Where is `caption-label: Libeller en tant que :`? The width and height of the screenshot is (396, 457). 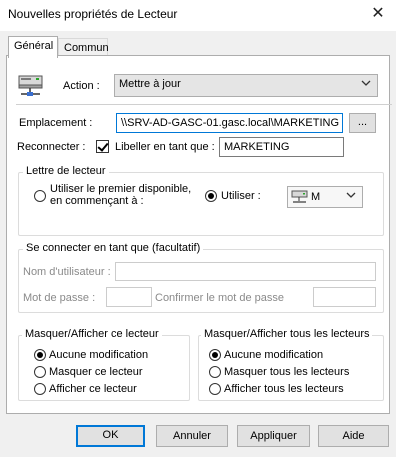
caption-label: Libeller en tant que : is located at coordinates (165, 147).